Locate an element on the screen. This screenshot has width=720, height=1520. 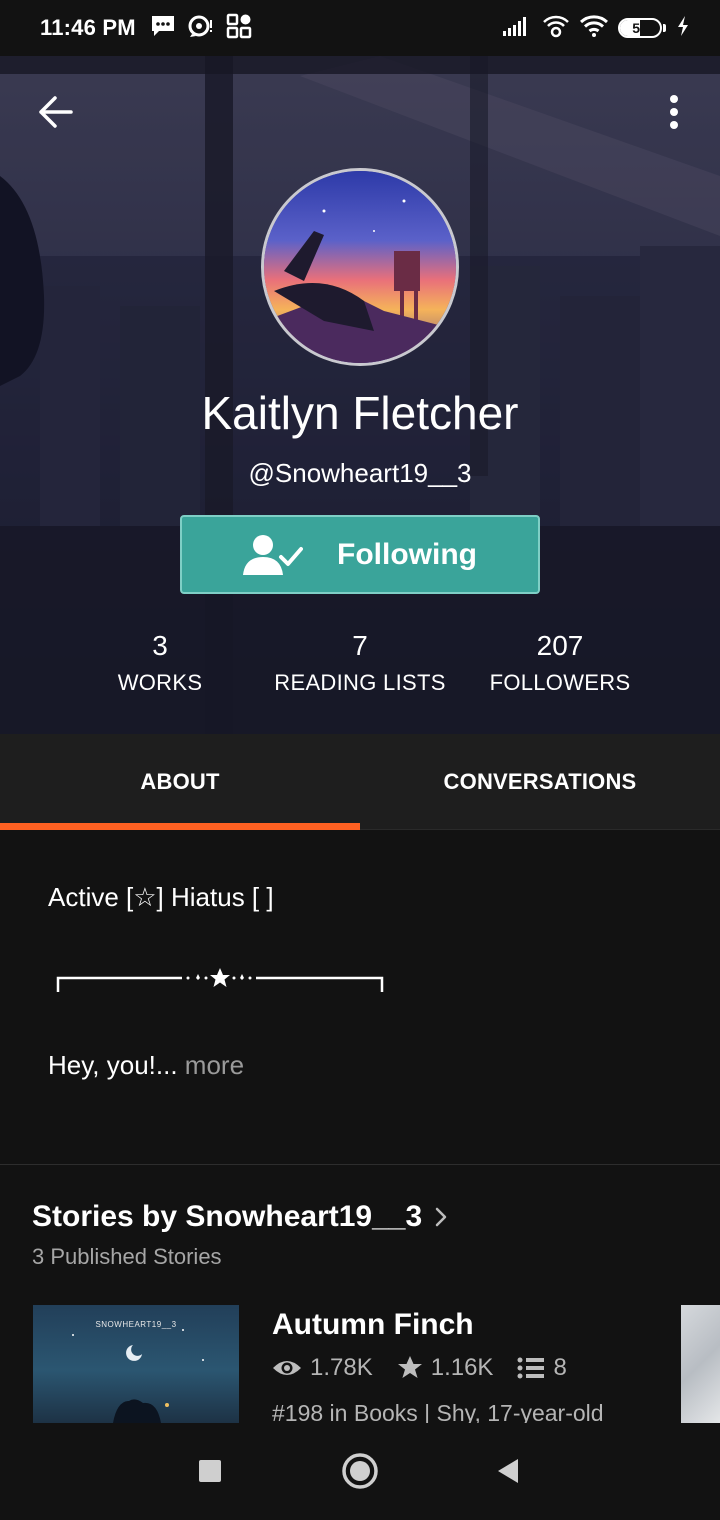
triangle-back-icon is located at coordinates (508, 1471).